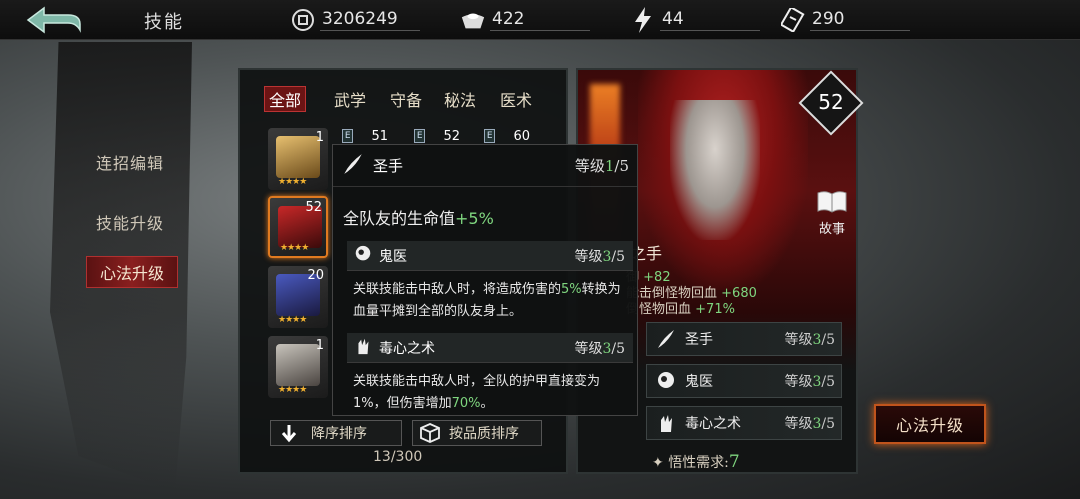 The image size is (1080, 499). What do you see at coordinates (487, 300) in the screenshot?
I see `tooltip-desc-guiyi: 关联技能击中敌人时，将造成伤害的5%转换为血量平摊到全部的队友身上。` at bounding box center [487, 300].